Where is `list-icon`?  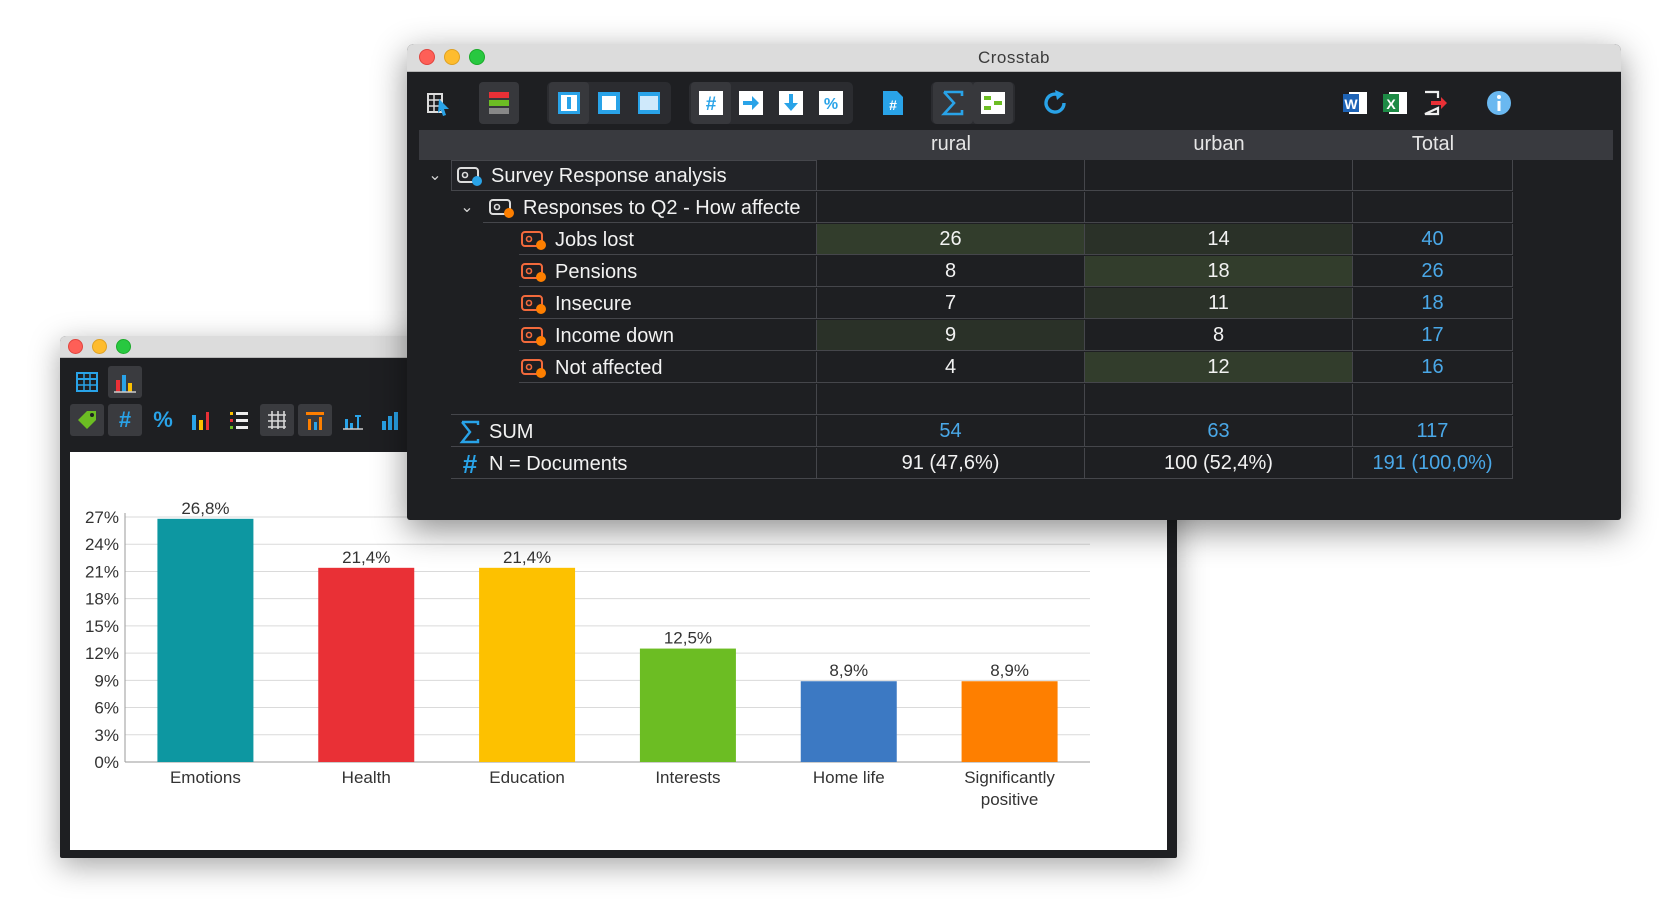
list-icon is located at coordinates (239, 420).